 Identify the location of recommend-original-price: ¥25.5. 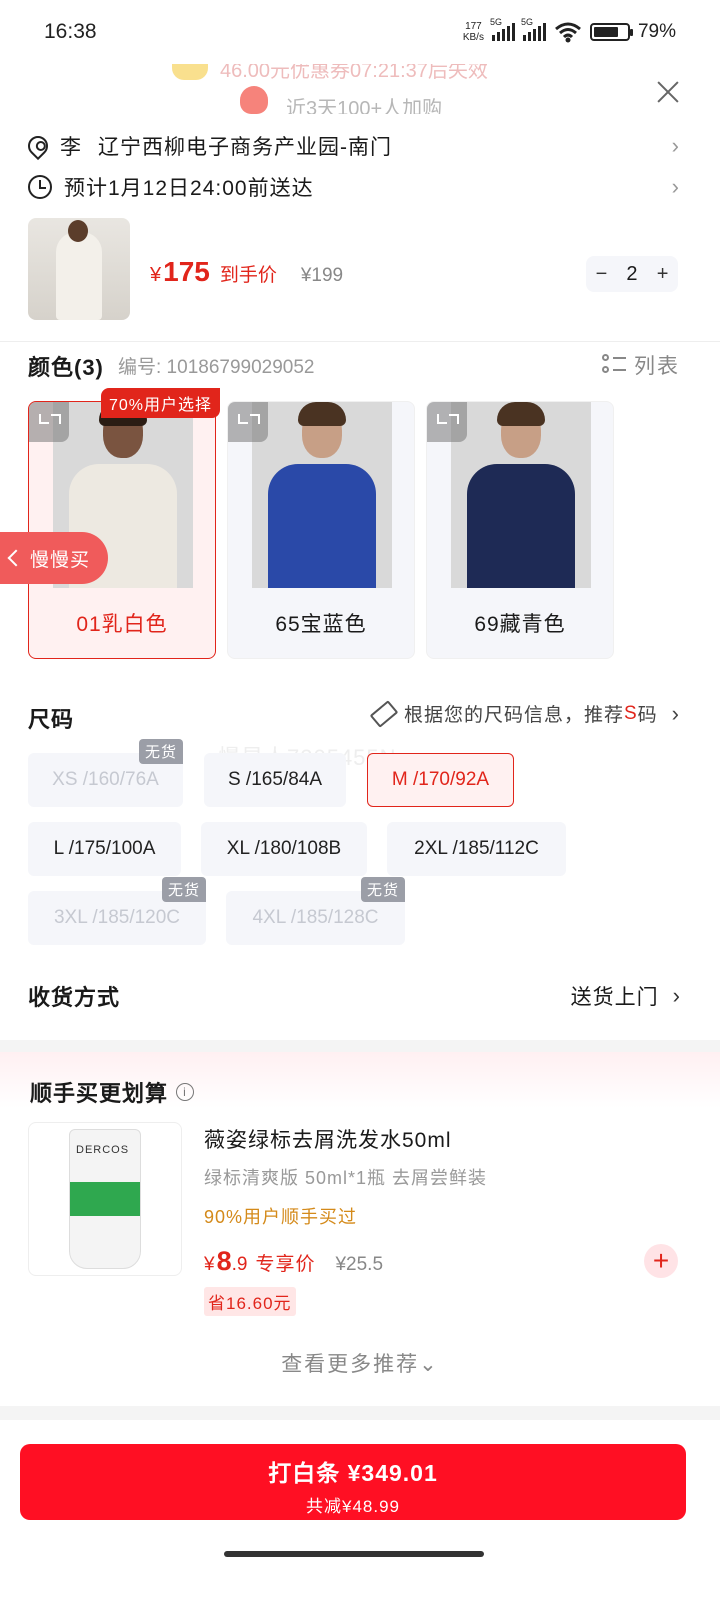
(359, 1264).